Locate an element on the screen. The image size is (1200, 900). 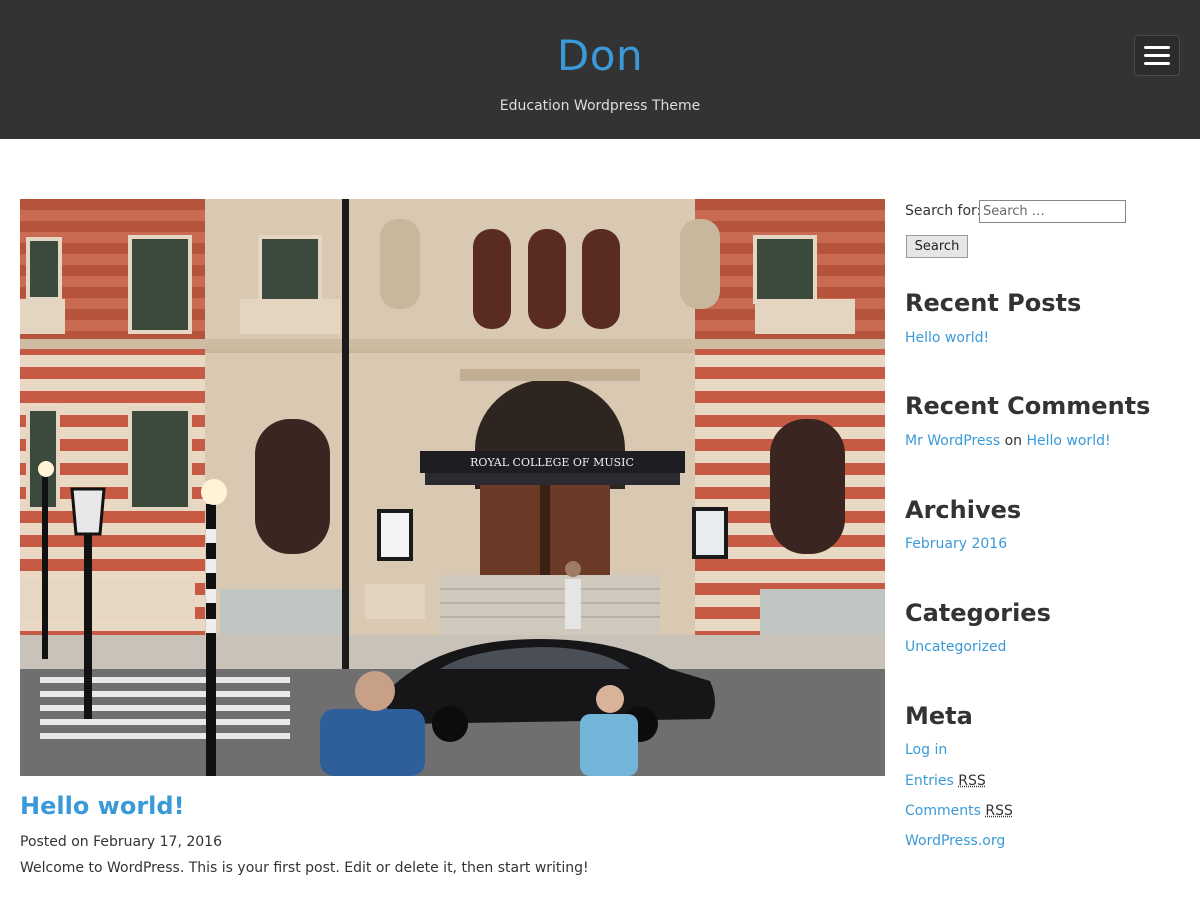
category-item: Uncategorized is located at coordinates (955, 647).